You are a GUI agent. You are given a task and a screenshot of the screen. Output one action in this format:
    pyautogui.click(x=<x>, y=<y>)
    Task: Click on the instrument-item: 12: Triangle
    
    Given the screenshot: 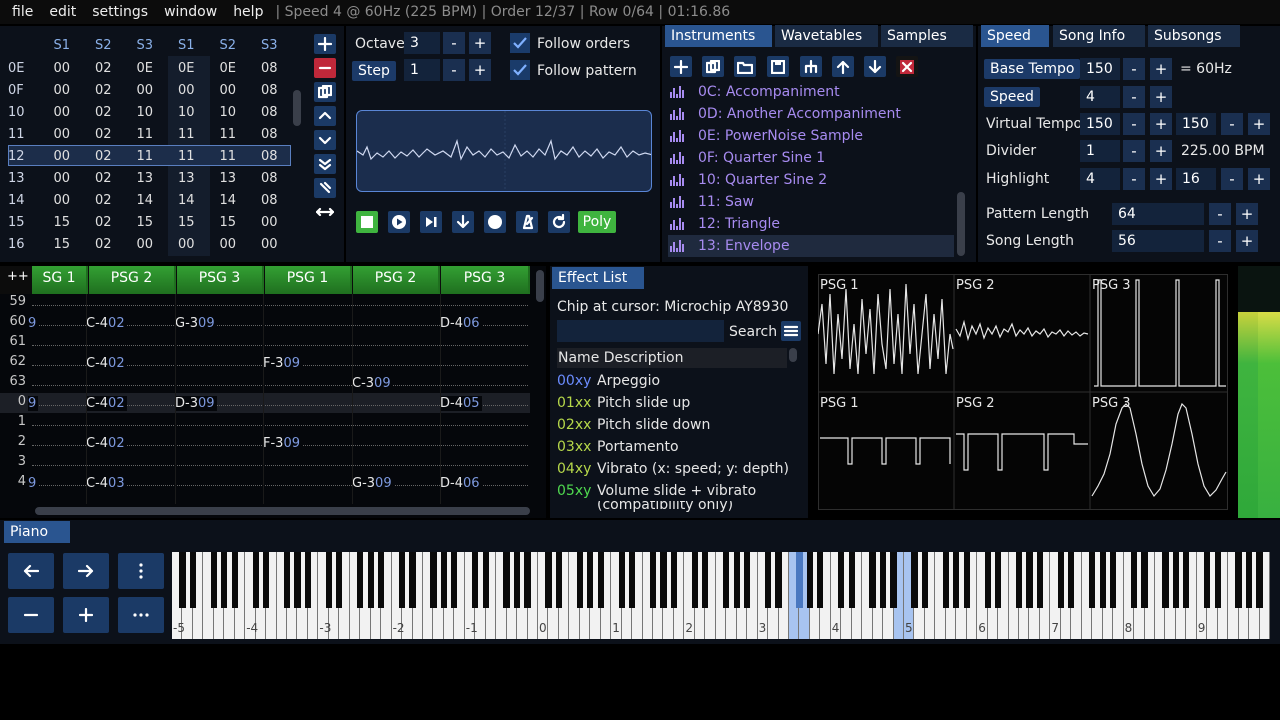 What is the action you would take?
    pyautogui.click(x=811, y=224)
    